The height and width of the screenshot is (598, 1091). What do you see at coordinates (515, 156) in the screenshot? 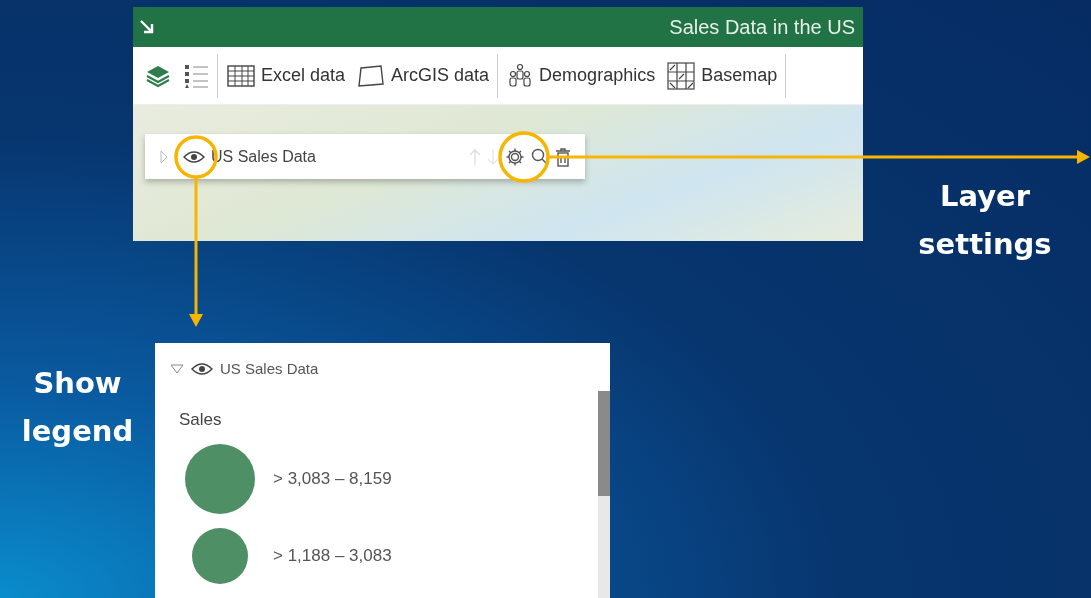
I see `settings-icon` at bounding box center [515, 156].